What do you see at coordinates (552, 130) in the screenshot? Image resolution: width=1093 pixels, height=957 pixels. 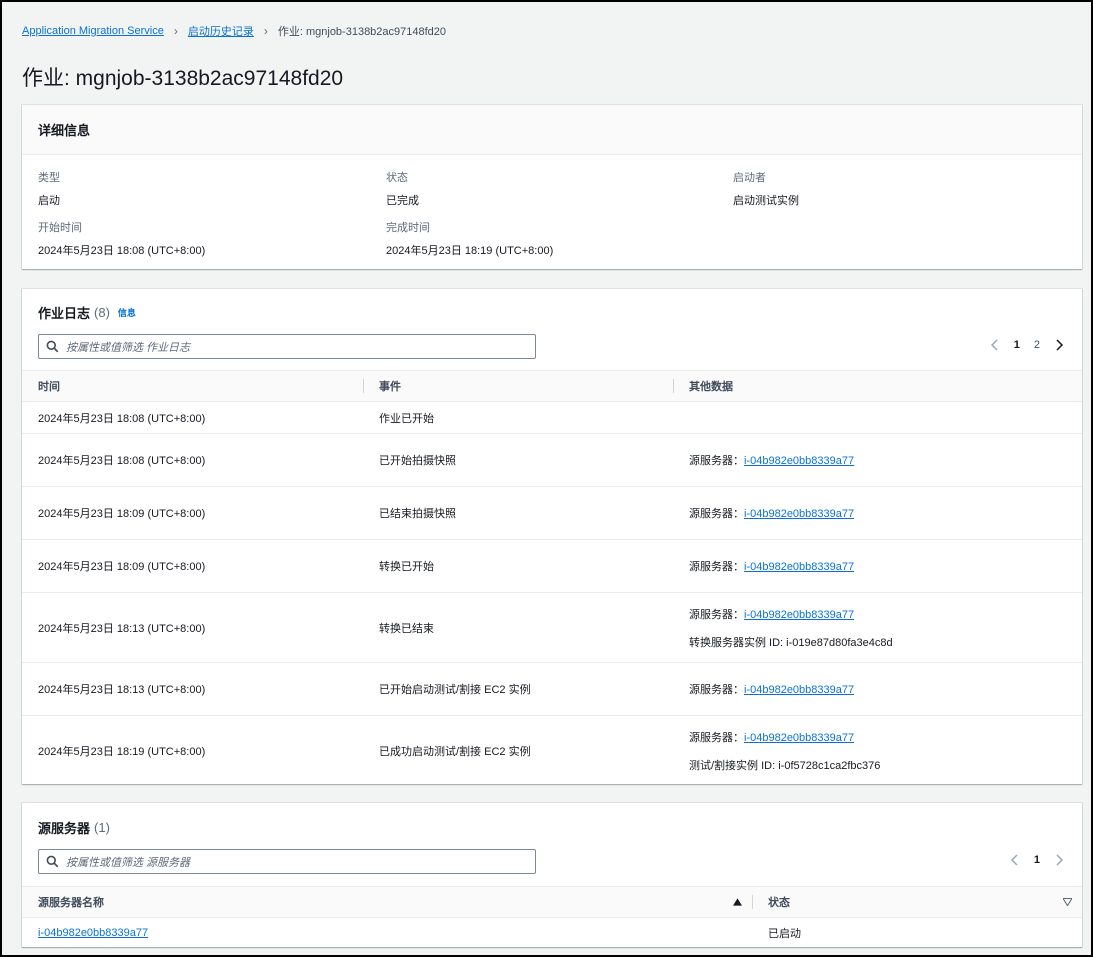 I see `details-header: 详细信息` at bounding box center [552, 130].